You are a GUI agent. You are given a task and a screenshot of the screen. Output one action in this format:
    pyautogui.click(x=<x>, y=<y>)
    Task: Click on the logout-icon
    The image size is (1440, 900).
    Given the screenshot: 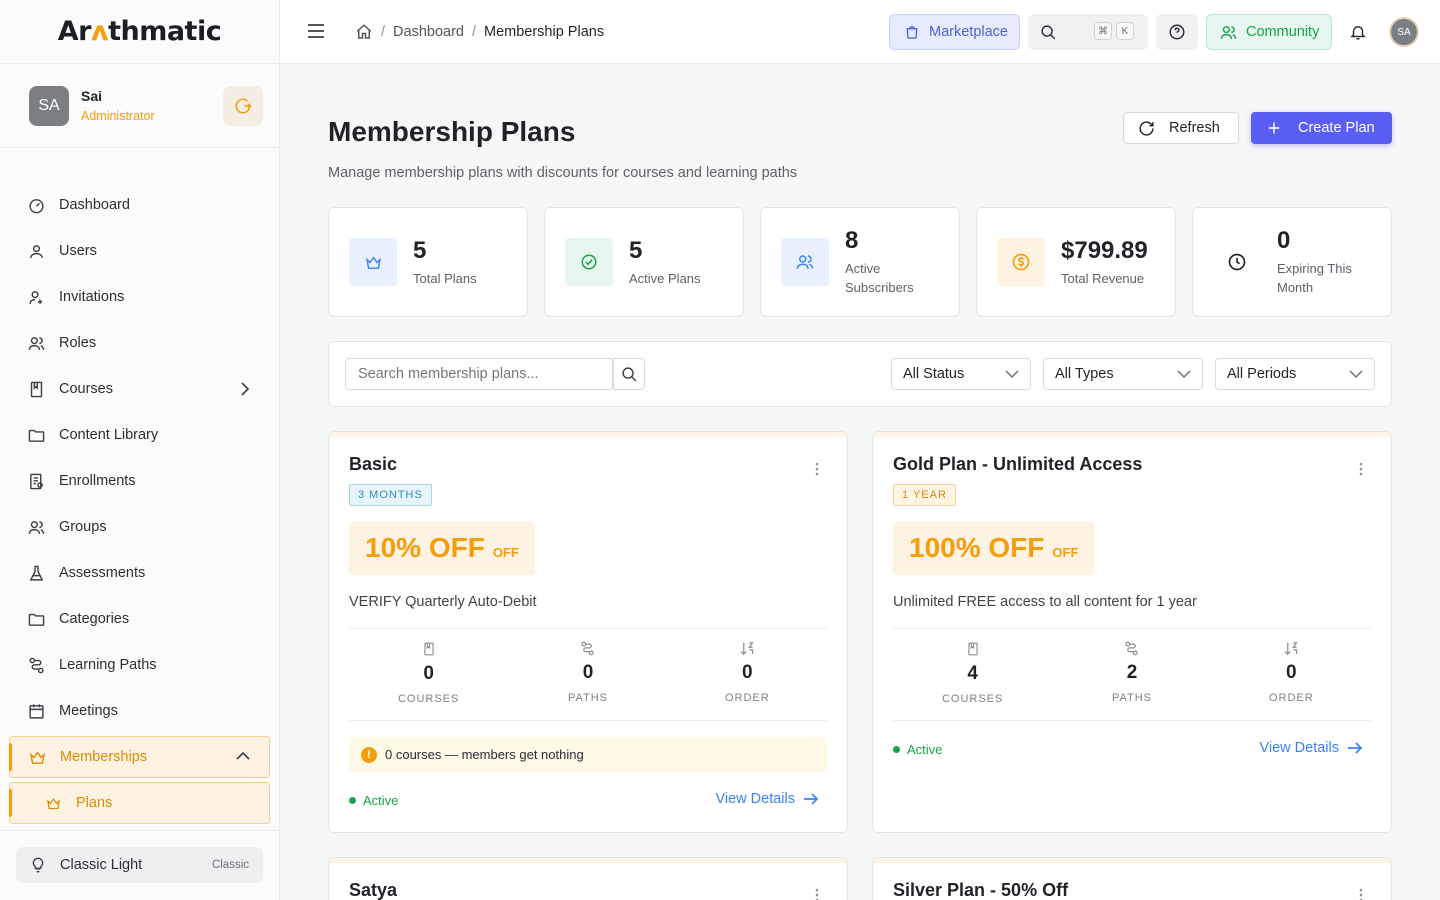 What is the action you would take?
    pyautogui.click(x=243, y=105)
    